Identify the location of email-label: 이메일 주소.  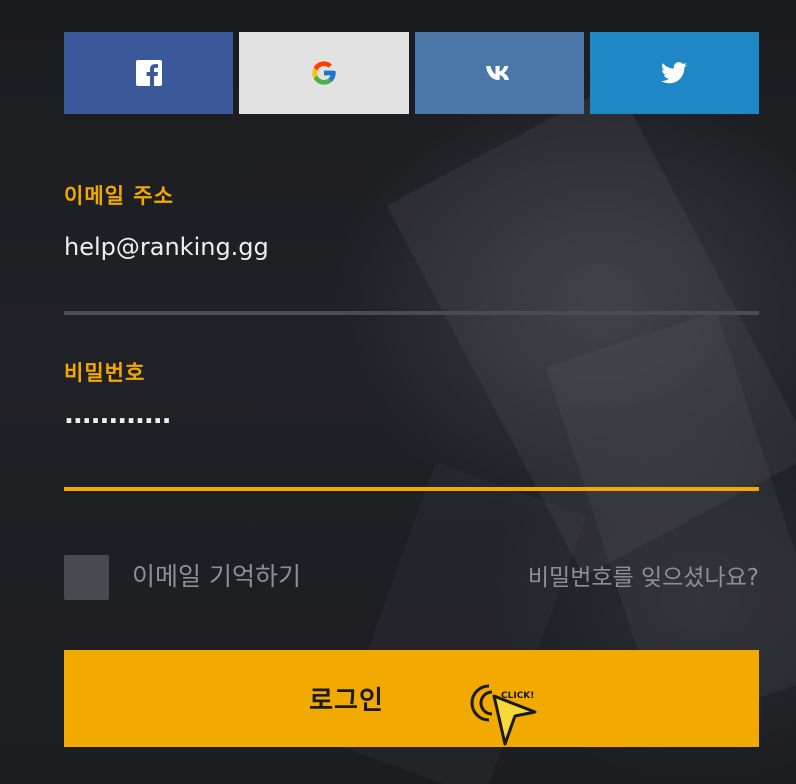
(119, 196).